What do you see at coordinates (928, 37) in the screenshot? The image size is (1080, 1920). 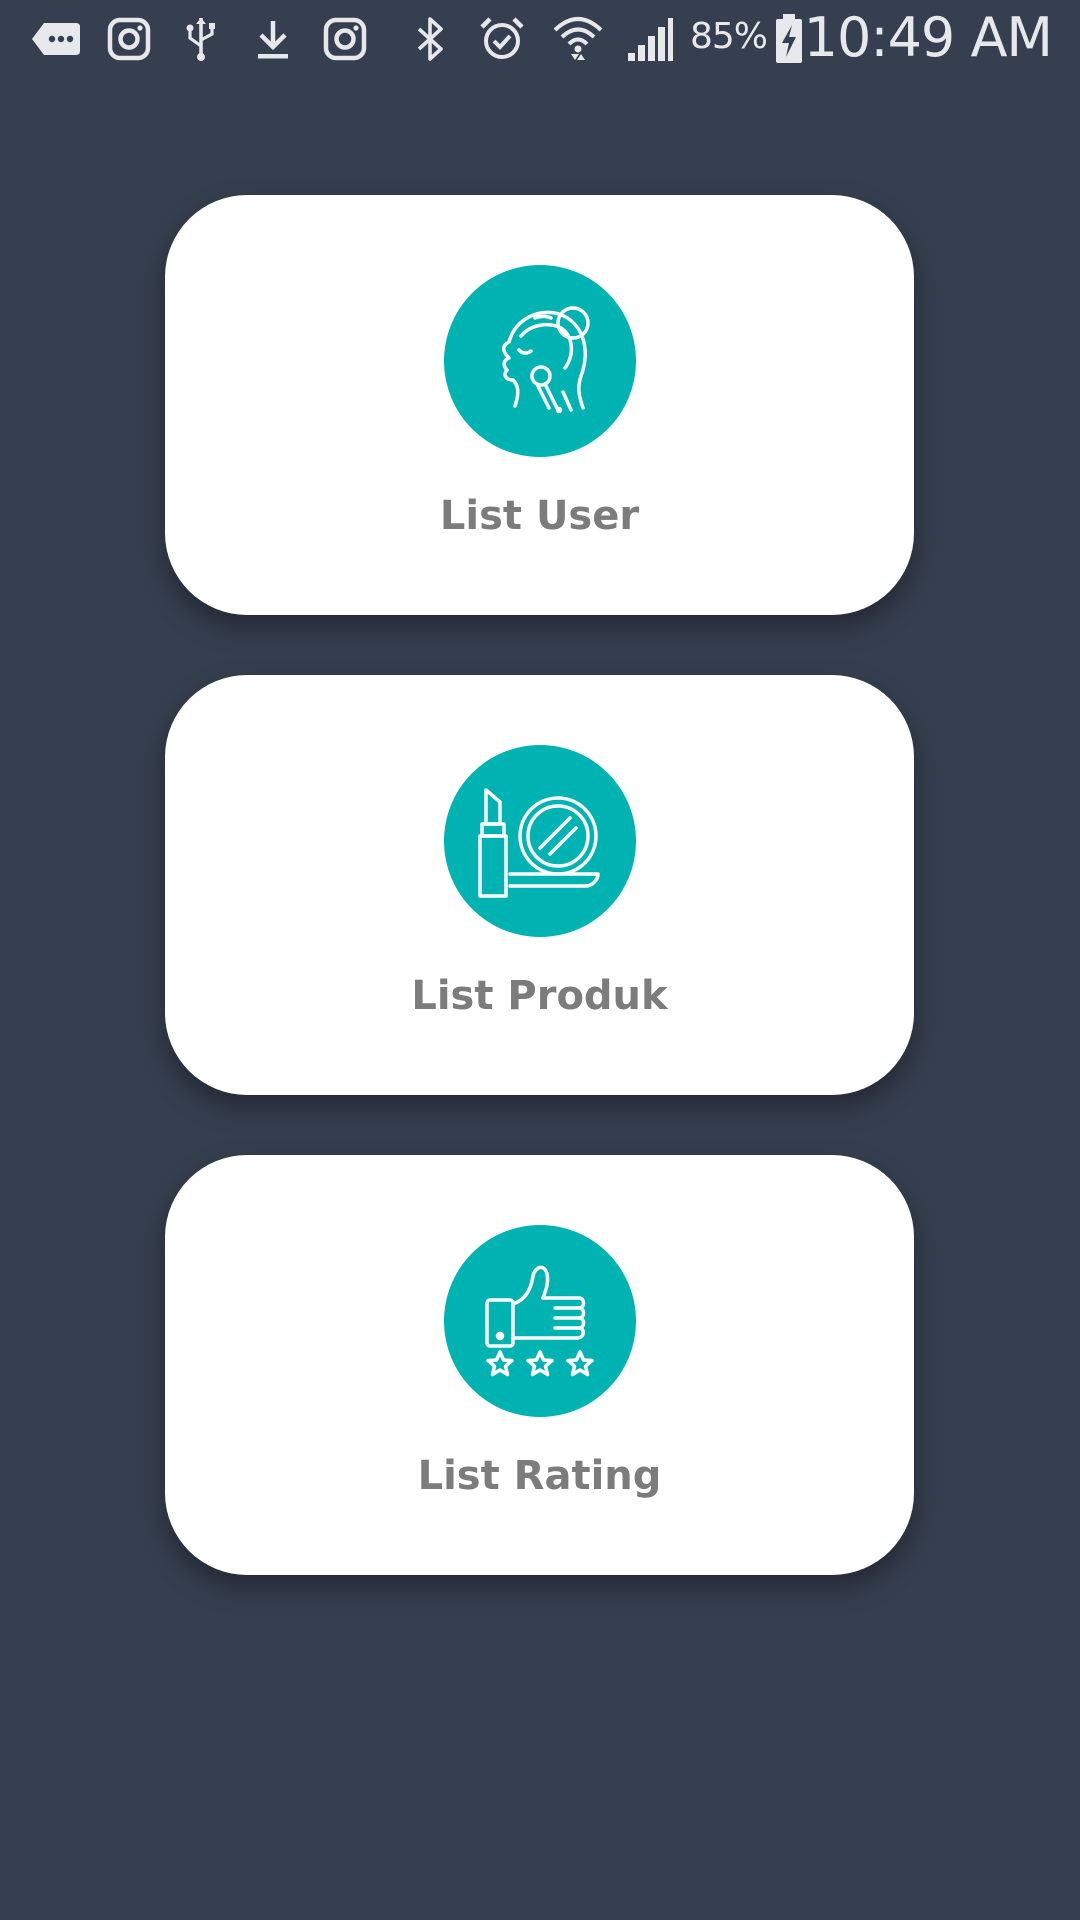 I see `clock: 10:49 AM` at bounding box center [928, 37].